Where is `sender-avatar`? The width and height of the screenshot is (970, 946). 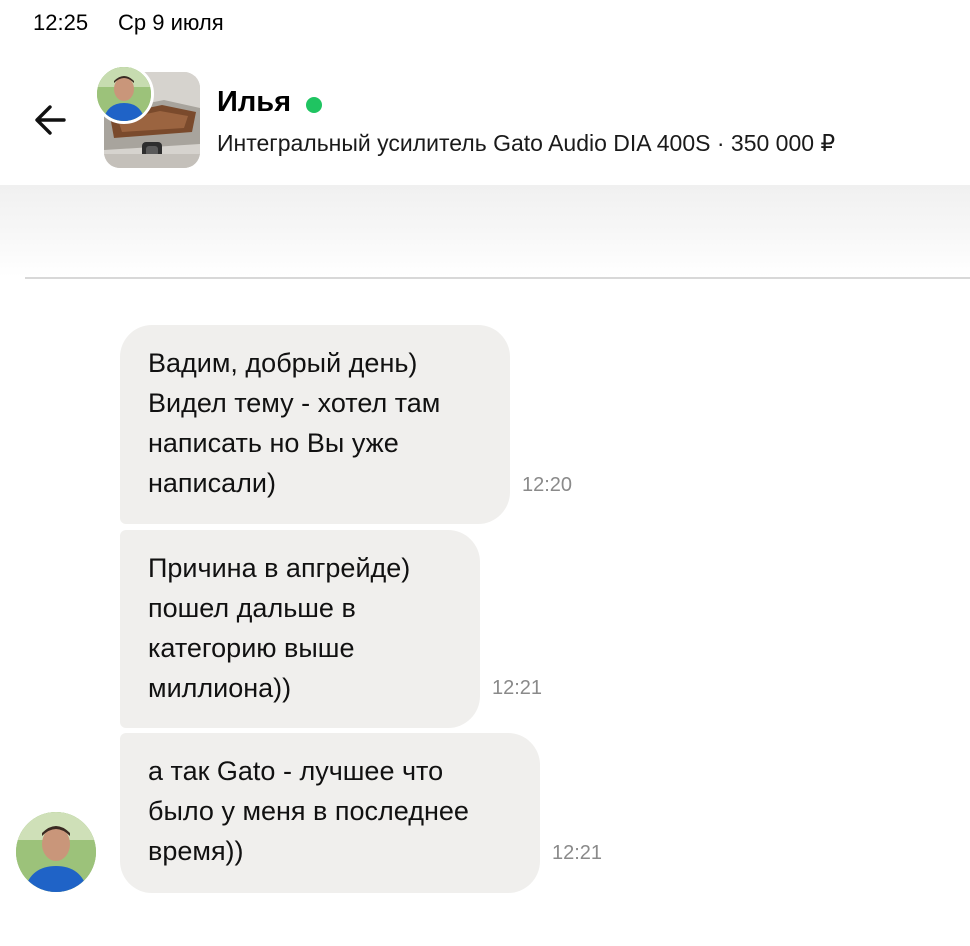 sender-avatar is located at coordinates (56, 852).